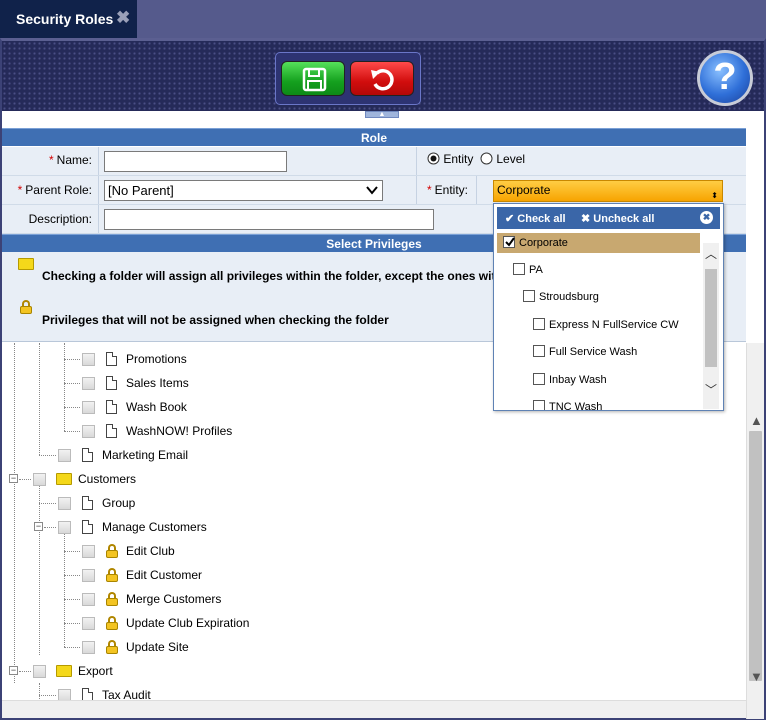 The width and height of the screenshot is (766, 720). I want to click on action-button-group, so click(348, 78).